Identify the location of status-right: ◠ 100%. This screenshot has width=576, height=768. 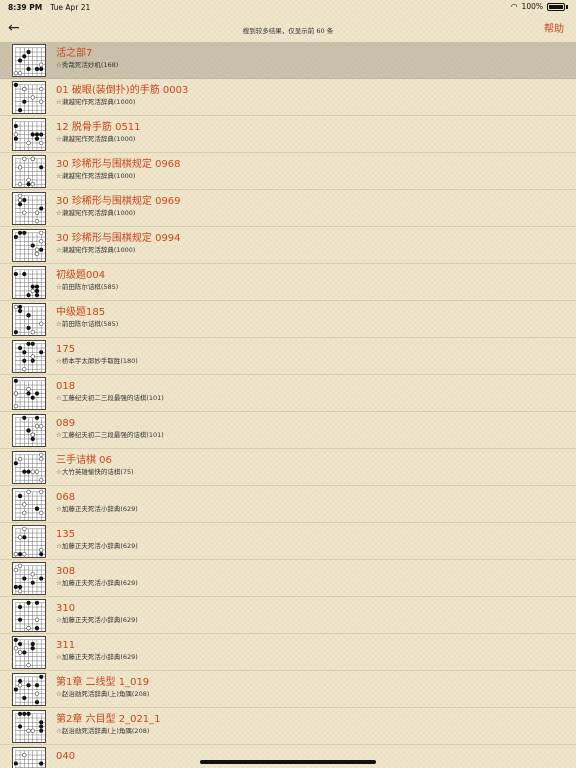
(539, 6).